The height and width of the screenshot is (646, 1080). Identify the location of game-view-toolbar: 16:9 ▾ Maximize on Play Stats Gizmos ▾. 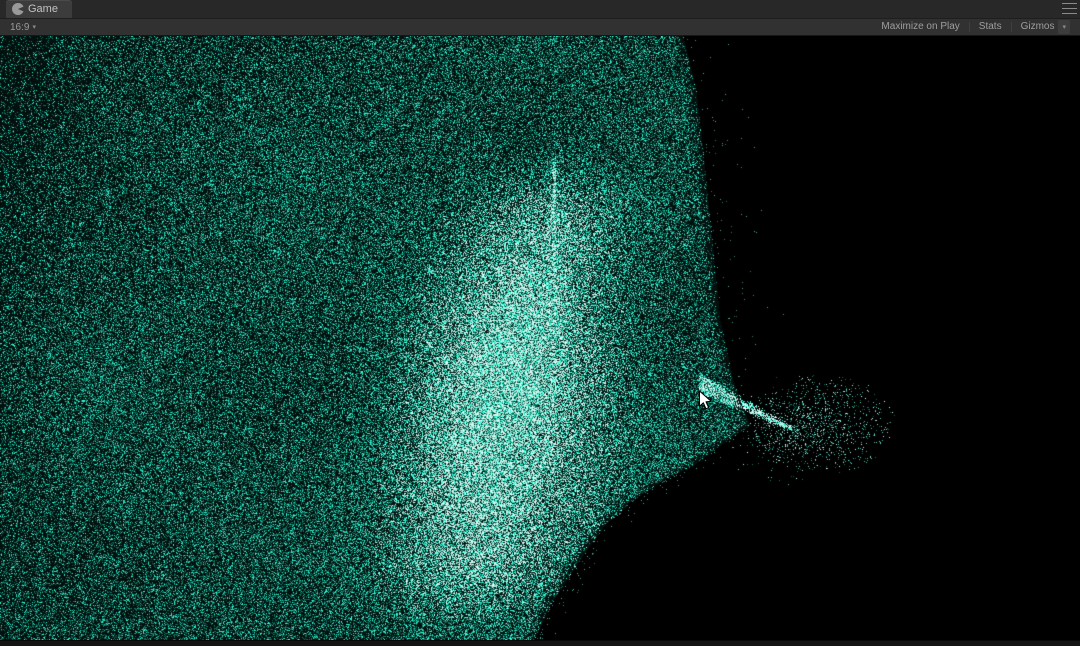
(540, 27).